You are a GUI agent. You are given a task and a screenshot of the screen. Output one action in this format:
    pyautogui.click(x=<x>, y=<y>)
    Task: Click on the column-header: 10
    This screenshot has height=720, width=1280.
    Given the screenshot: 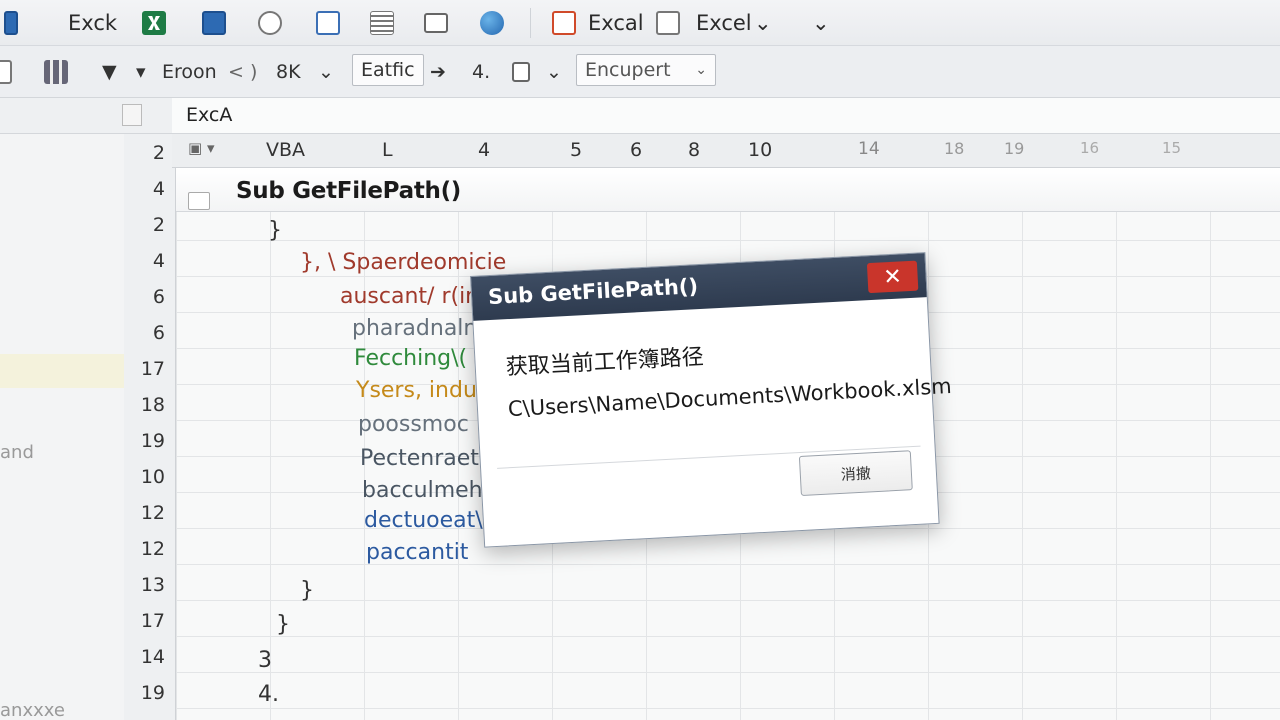 What is the action you would take?
    pyautogui.click(x=760, y=150)
    